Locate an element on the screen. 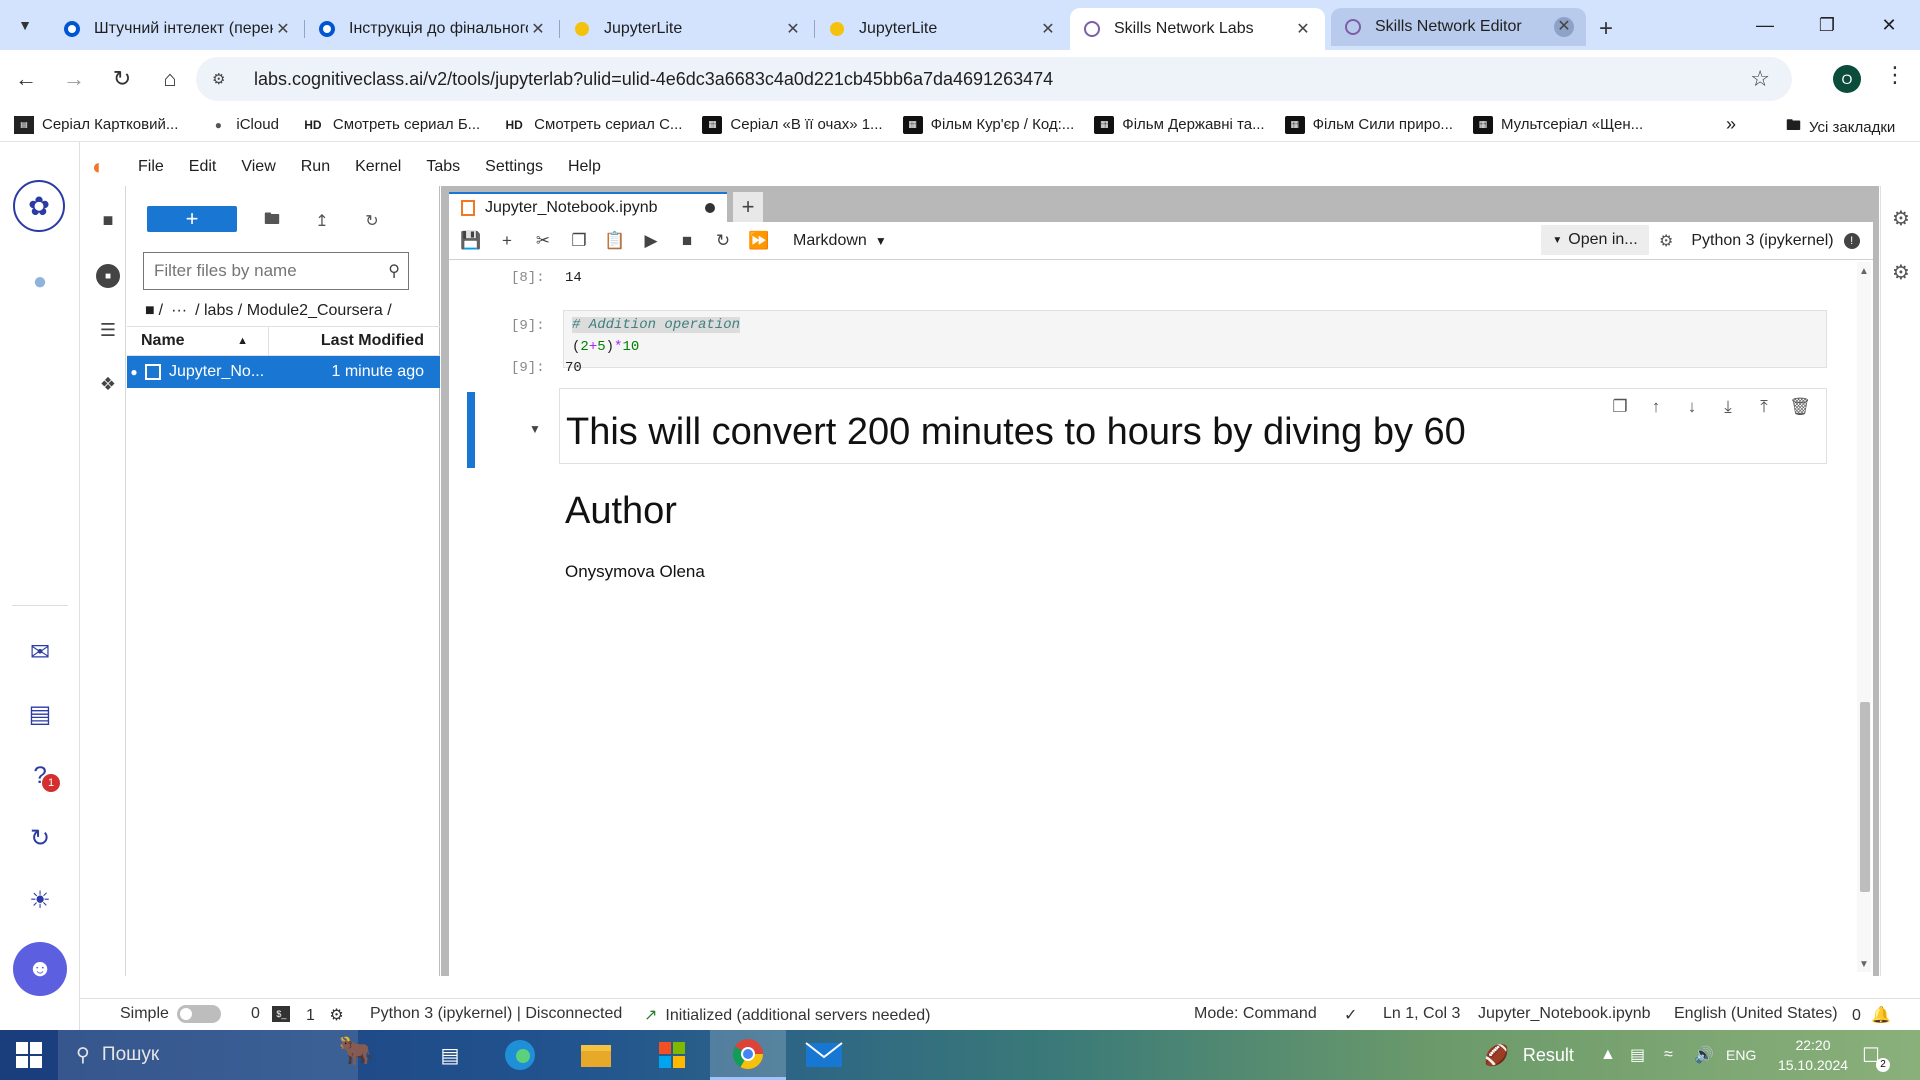 The width and height of the screenshot is (1920, 1080). taskbar-search: ⚲ Пошук 🐂 is located at coordinates (215, 1055).